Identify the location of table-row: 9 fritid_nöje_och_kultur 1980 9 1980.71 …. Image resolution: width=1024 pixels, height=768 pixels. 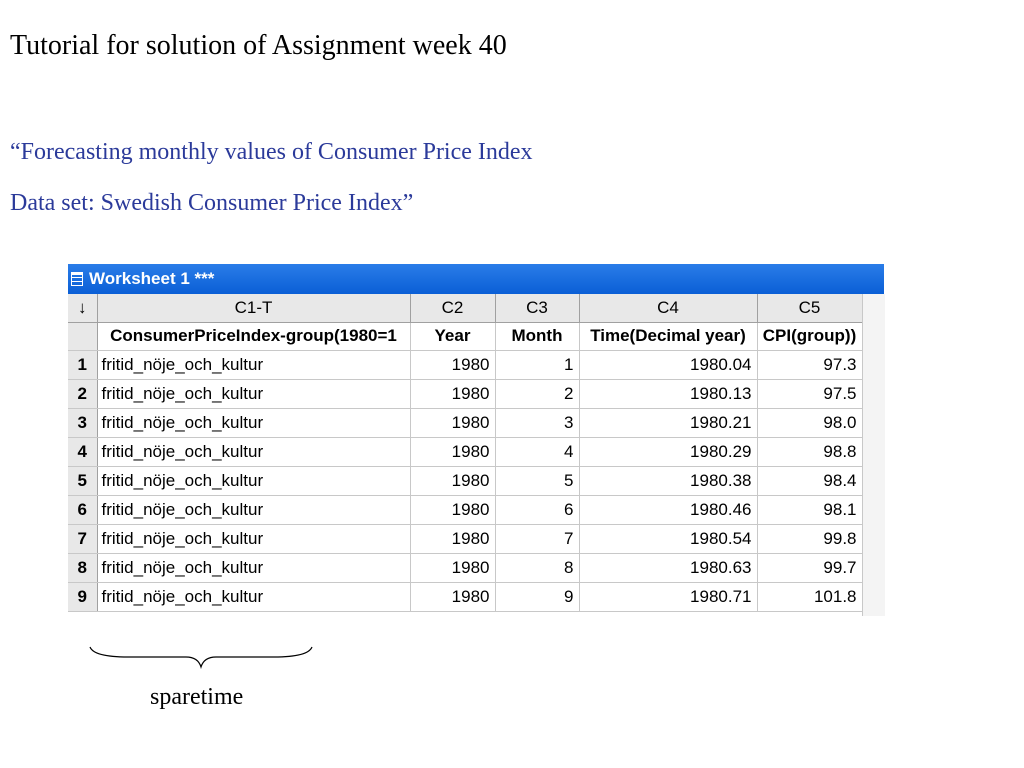
(465, 597).